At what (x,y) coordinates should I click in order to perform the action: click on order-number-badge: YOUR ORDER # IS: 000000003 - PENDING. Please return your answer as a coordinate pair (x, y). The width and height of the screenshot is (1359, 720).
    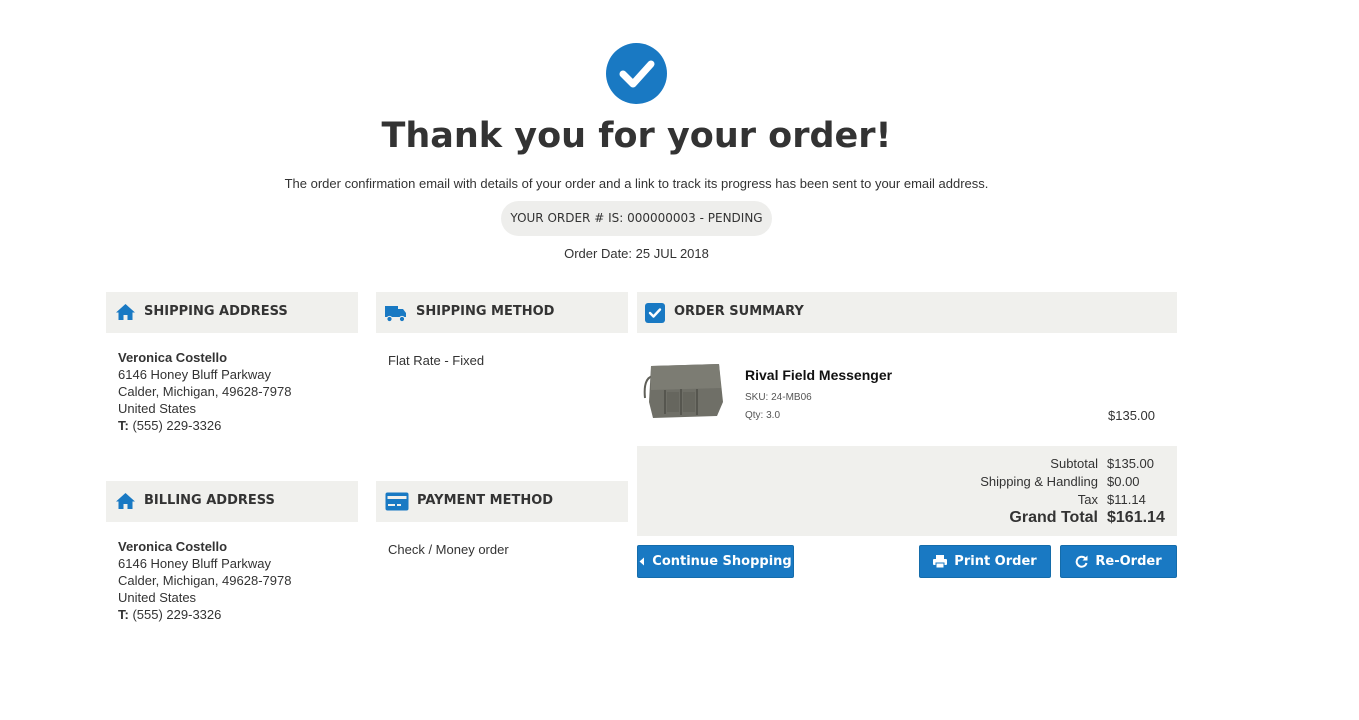
    Looking at the image, I should click on (636, 218).